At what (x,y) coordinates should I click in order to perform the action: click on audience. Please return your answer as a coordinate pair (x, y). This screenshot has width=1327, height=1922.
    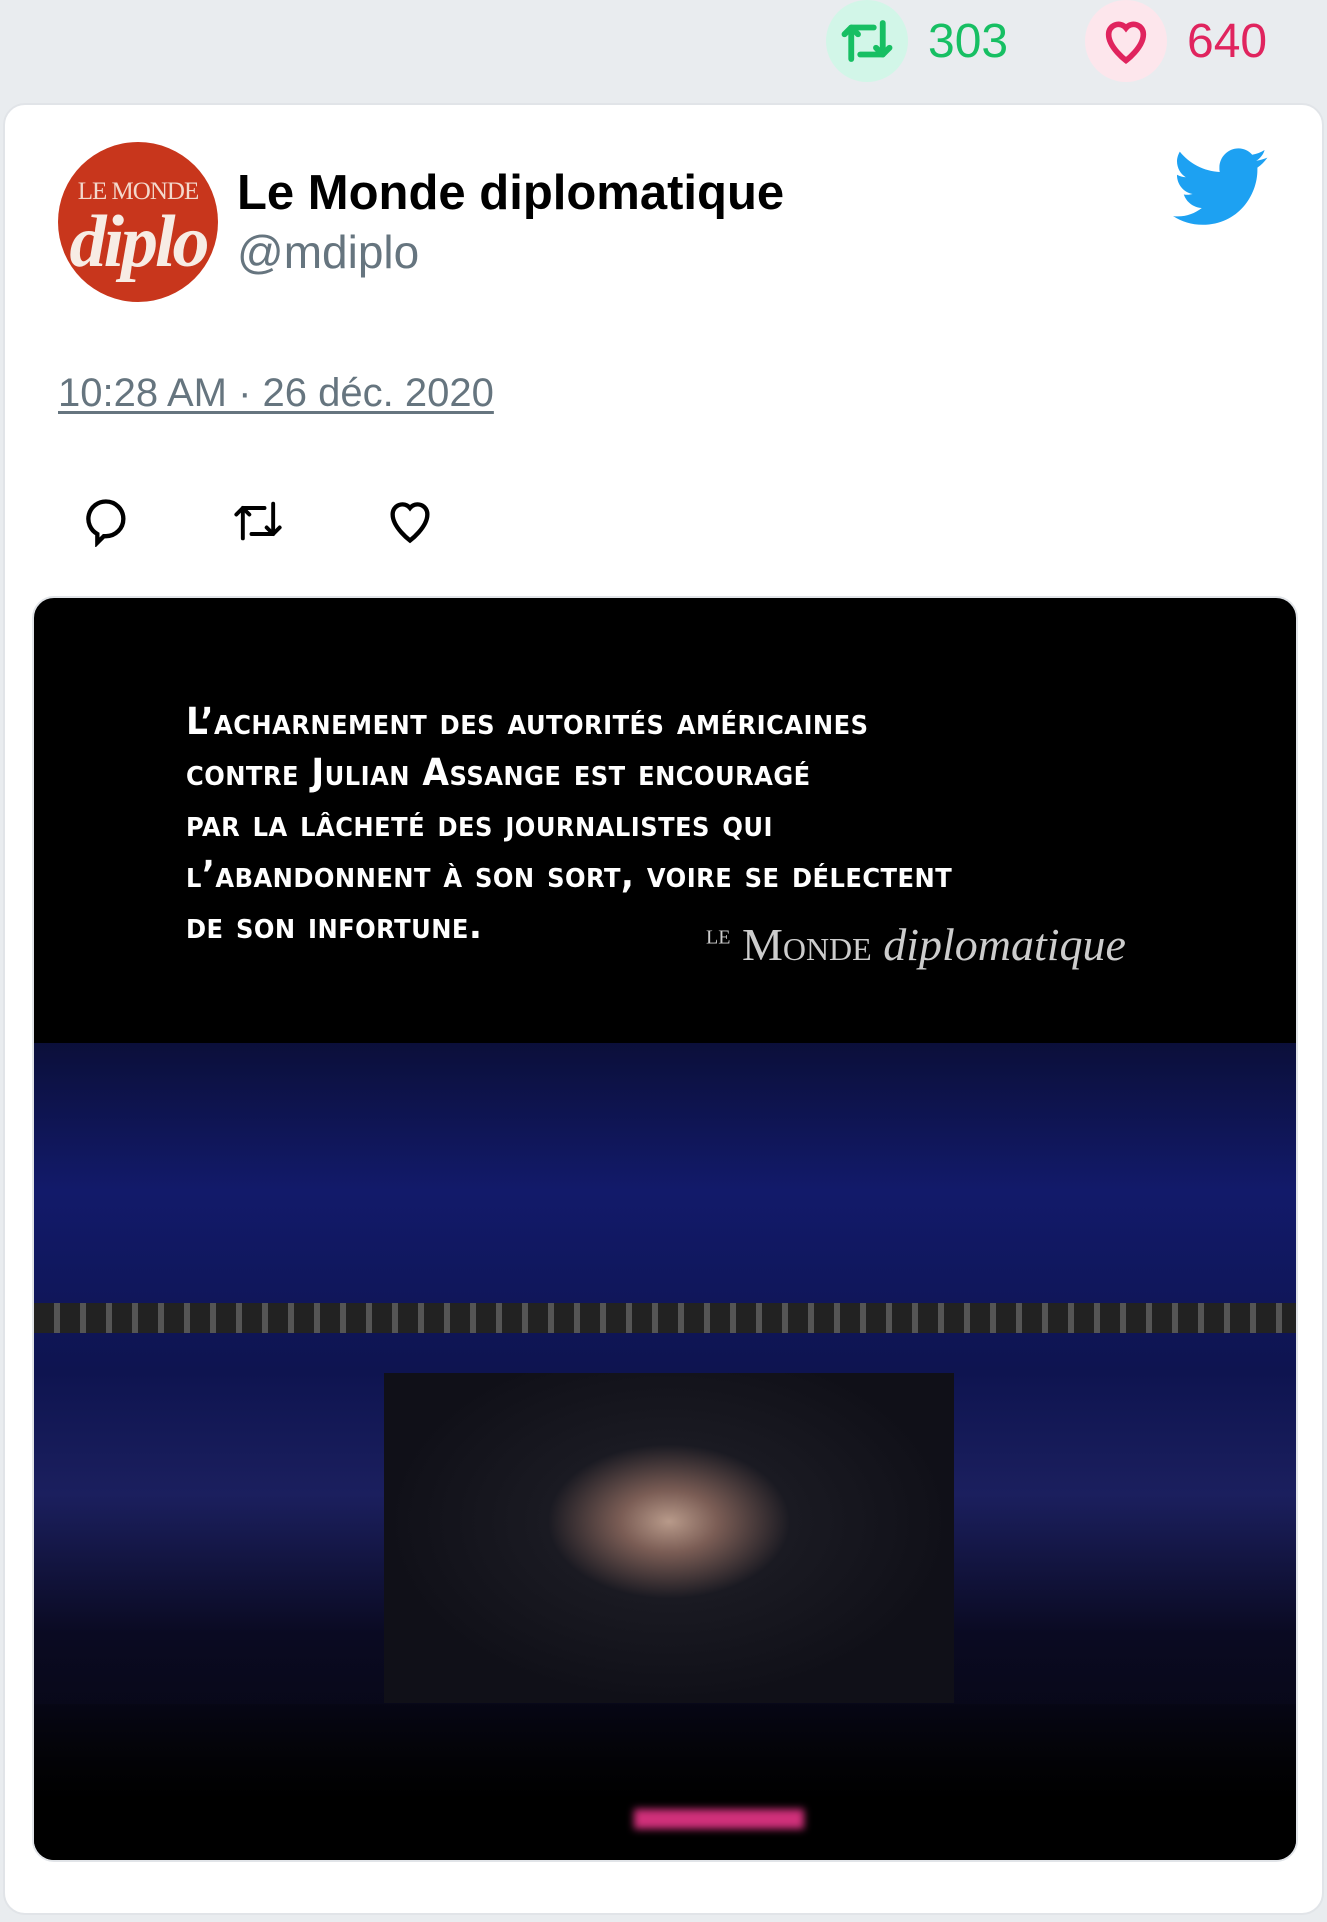
    Looking at the image, I should click on (665, 1782).